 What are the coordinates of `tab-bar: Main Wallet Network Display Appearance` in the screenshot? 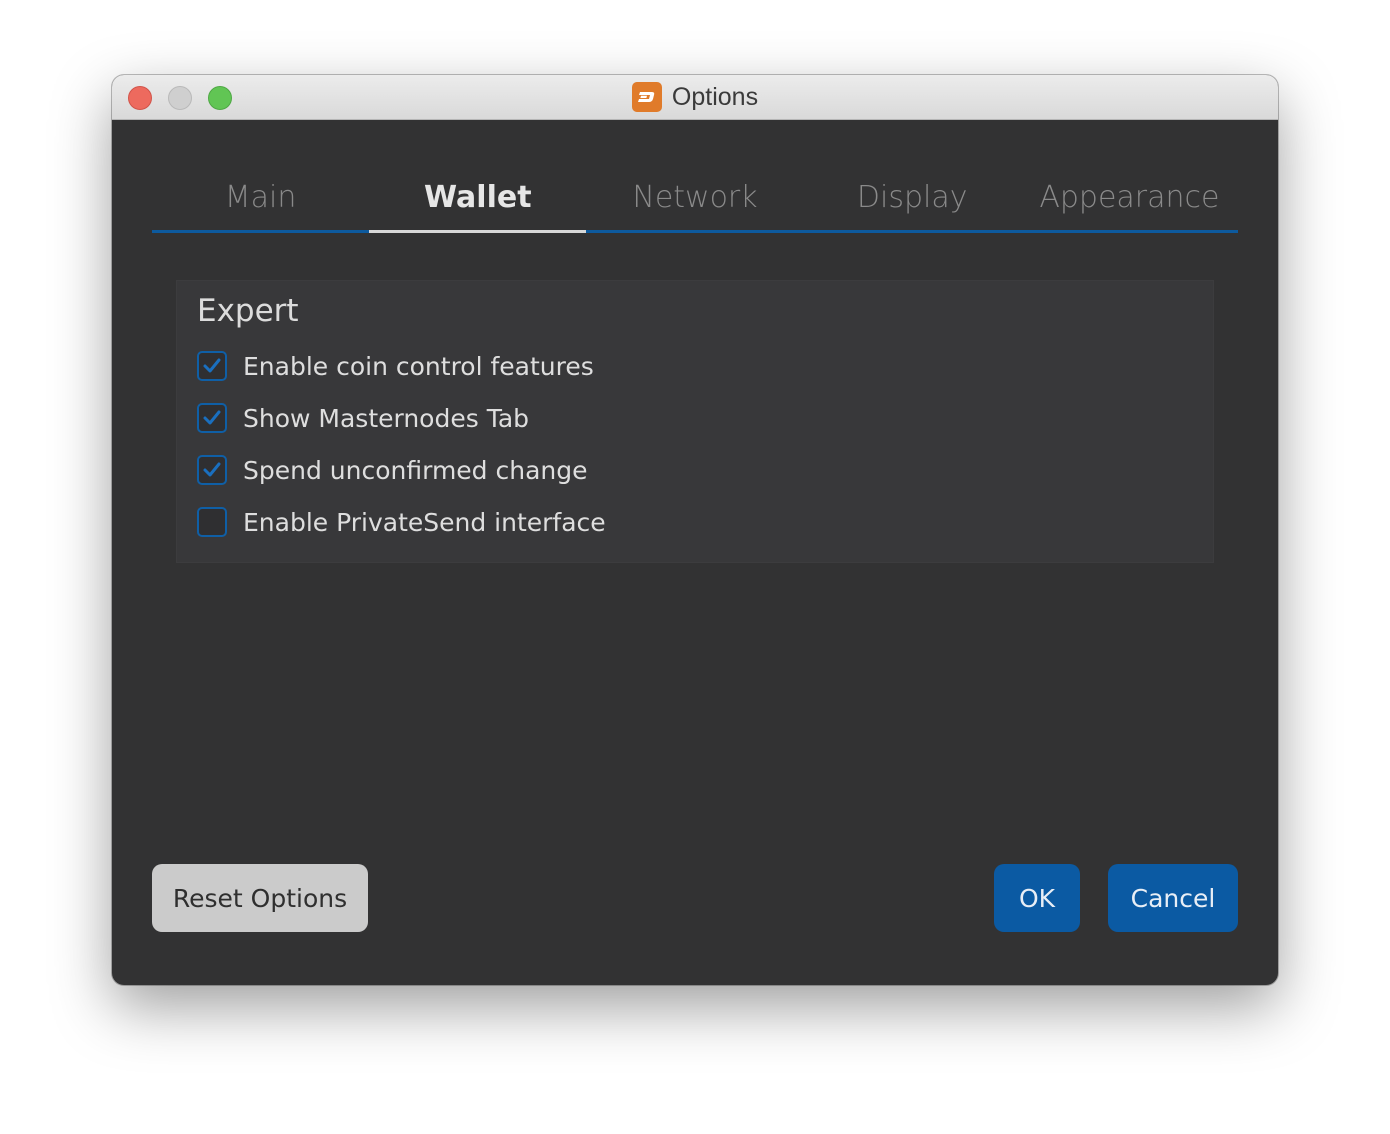 It's located at (695, 199).